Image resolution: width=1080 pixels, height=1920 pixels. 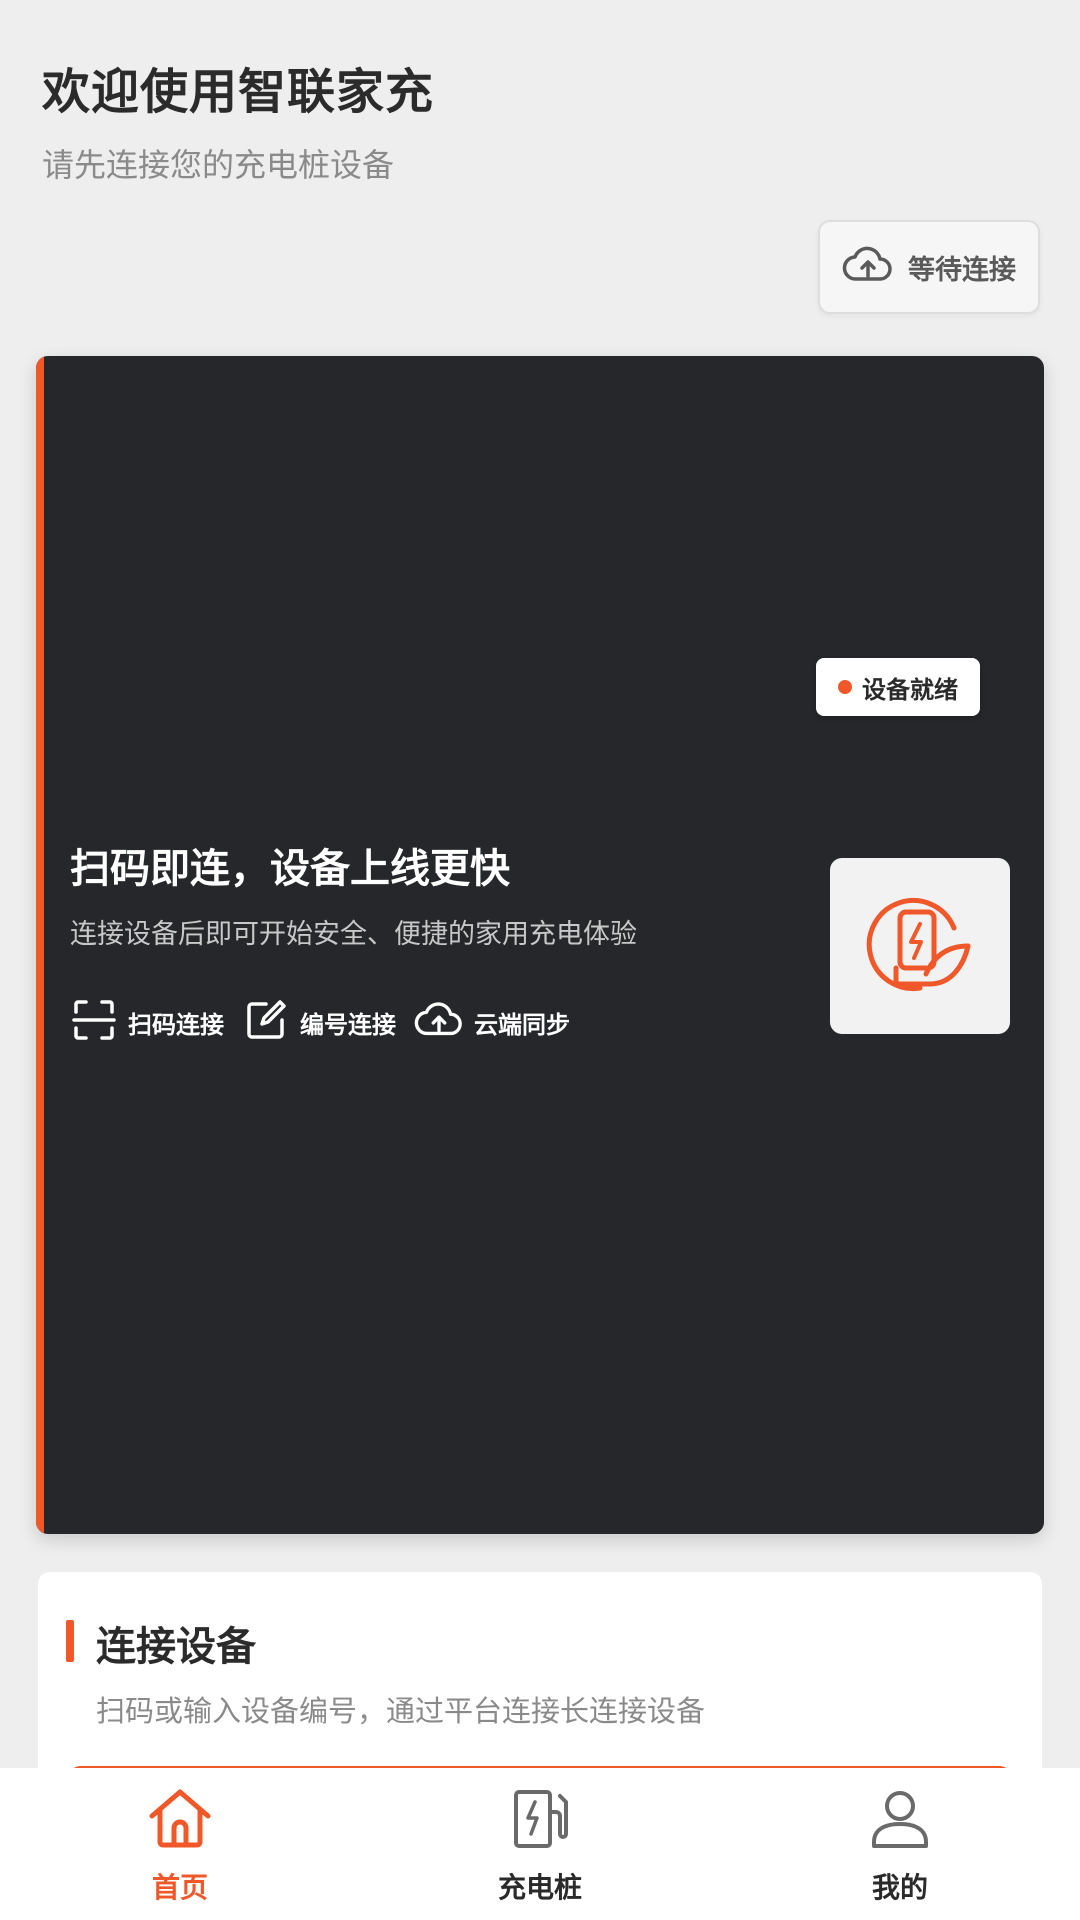 I want to click on status-badge-label: 设备就绪, so click(x=910, y=689).